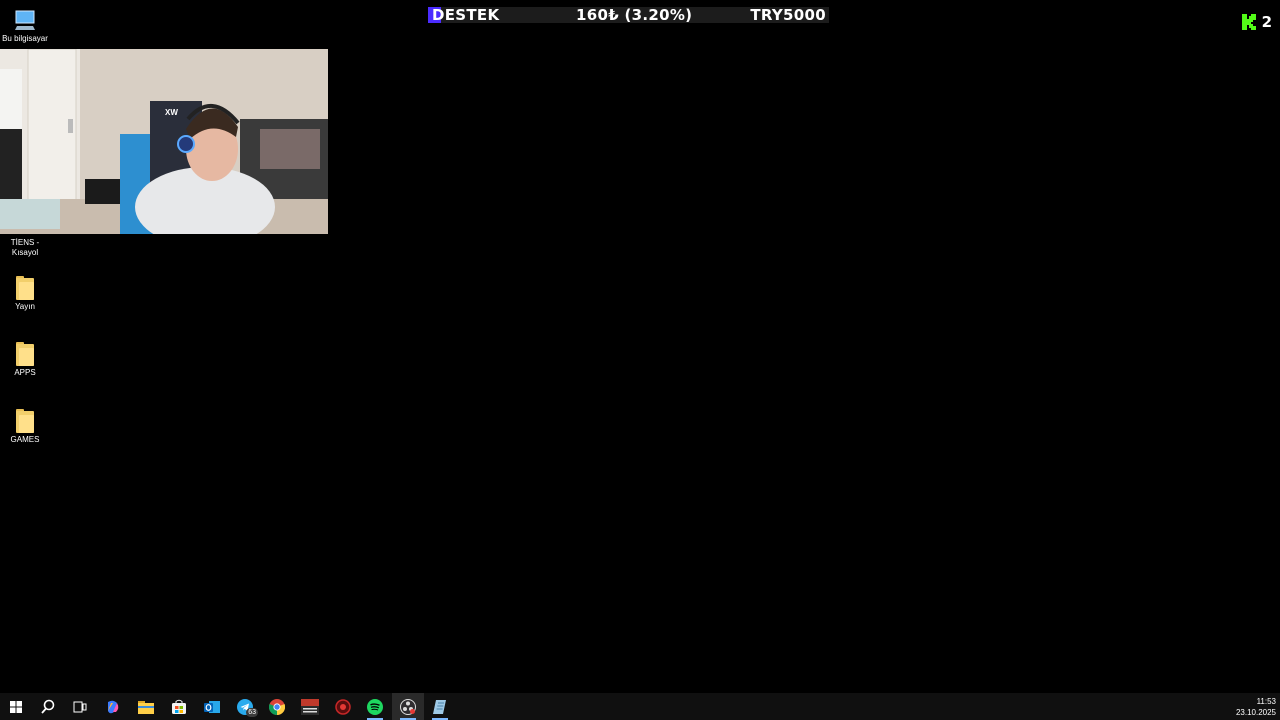 The height and width of the screenshot is (720, 1280). I want to click on outlook-icon, so click(212, 706).